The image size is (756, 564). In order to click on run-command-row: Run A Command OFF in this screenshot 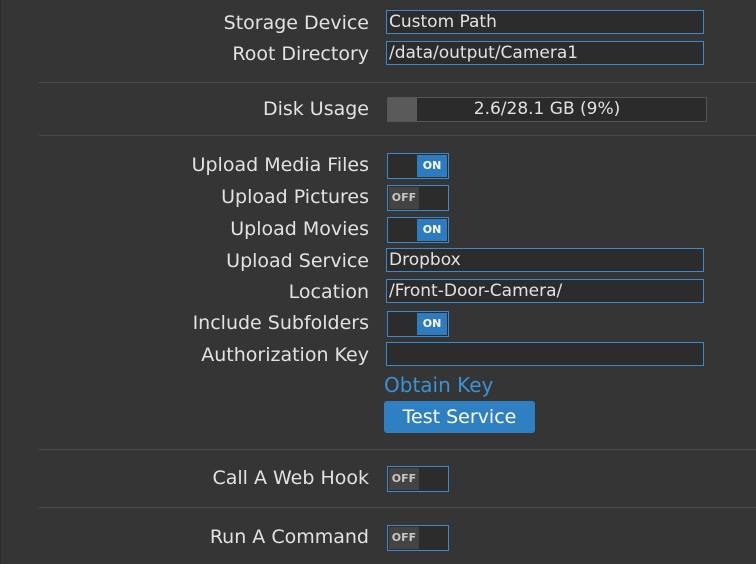, I will do `click(378, 537)`.